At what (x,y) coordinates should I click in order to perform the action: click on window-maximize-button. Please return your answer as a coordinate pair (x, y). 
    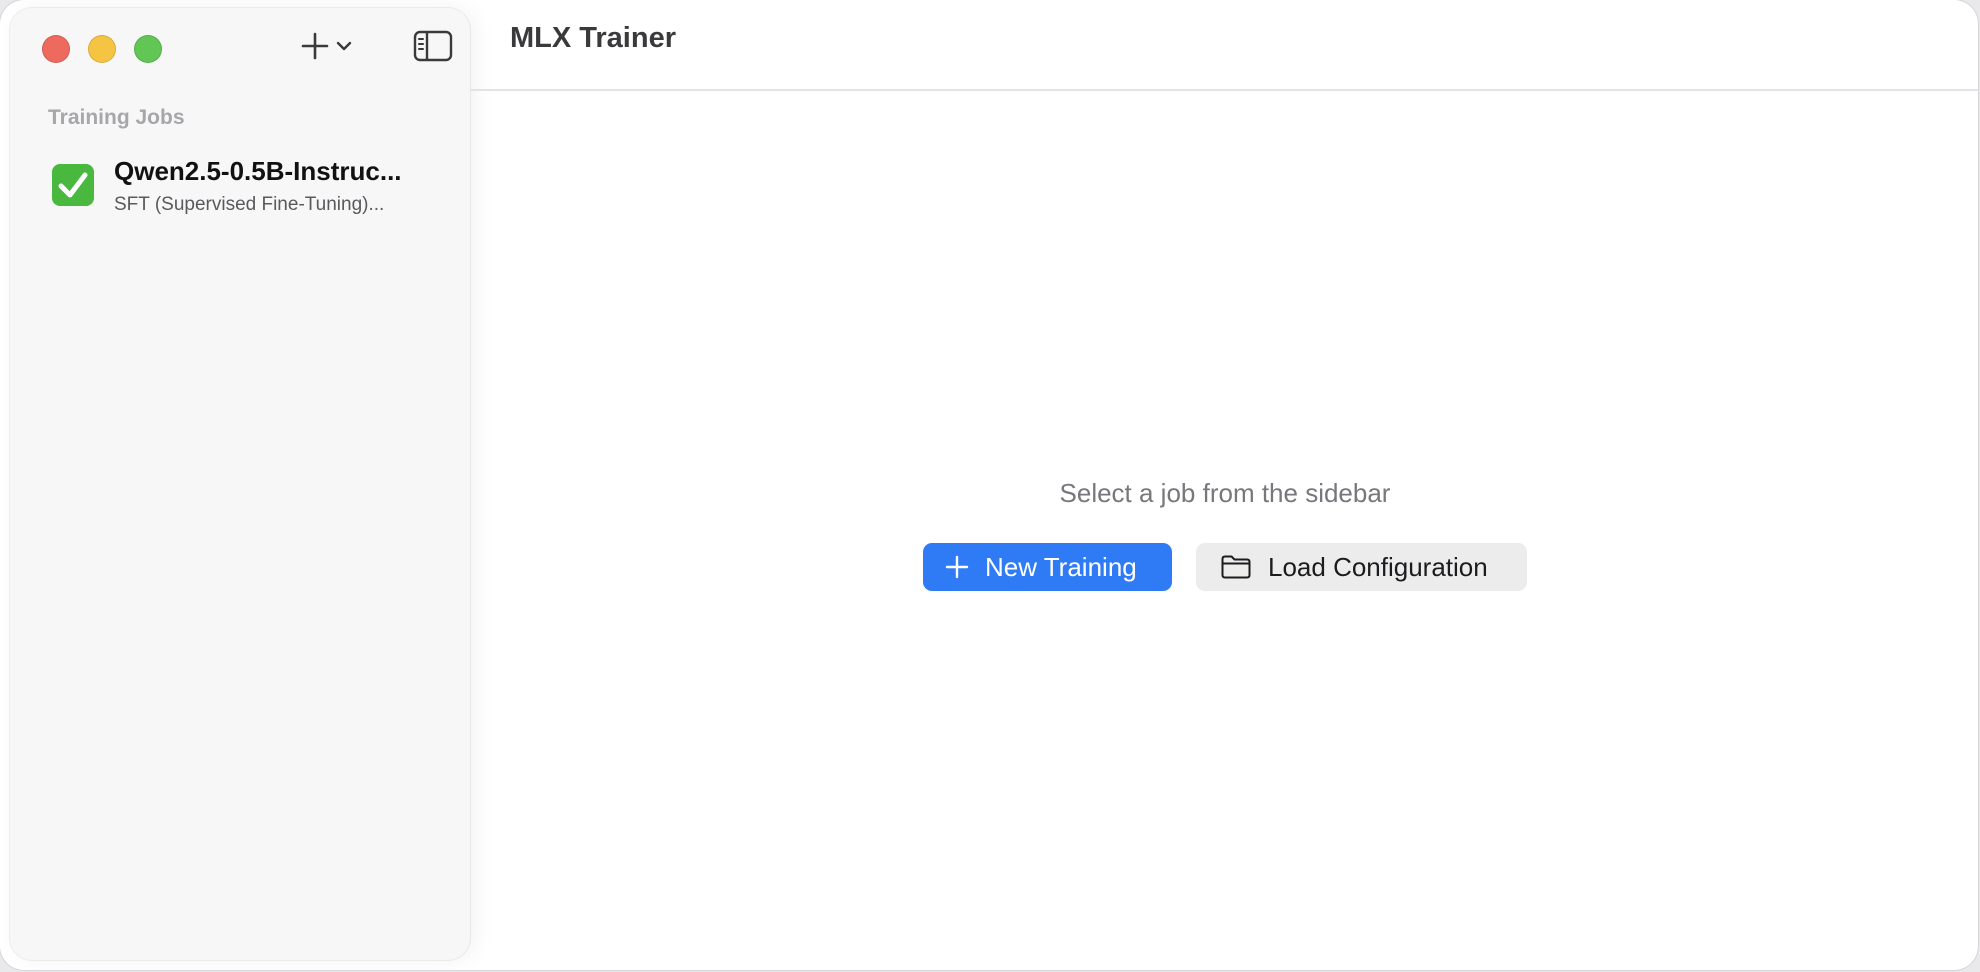
    Looking at the image, I should click on (148, 49).